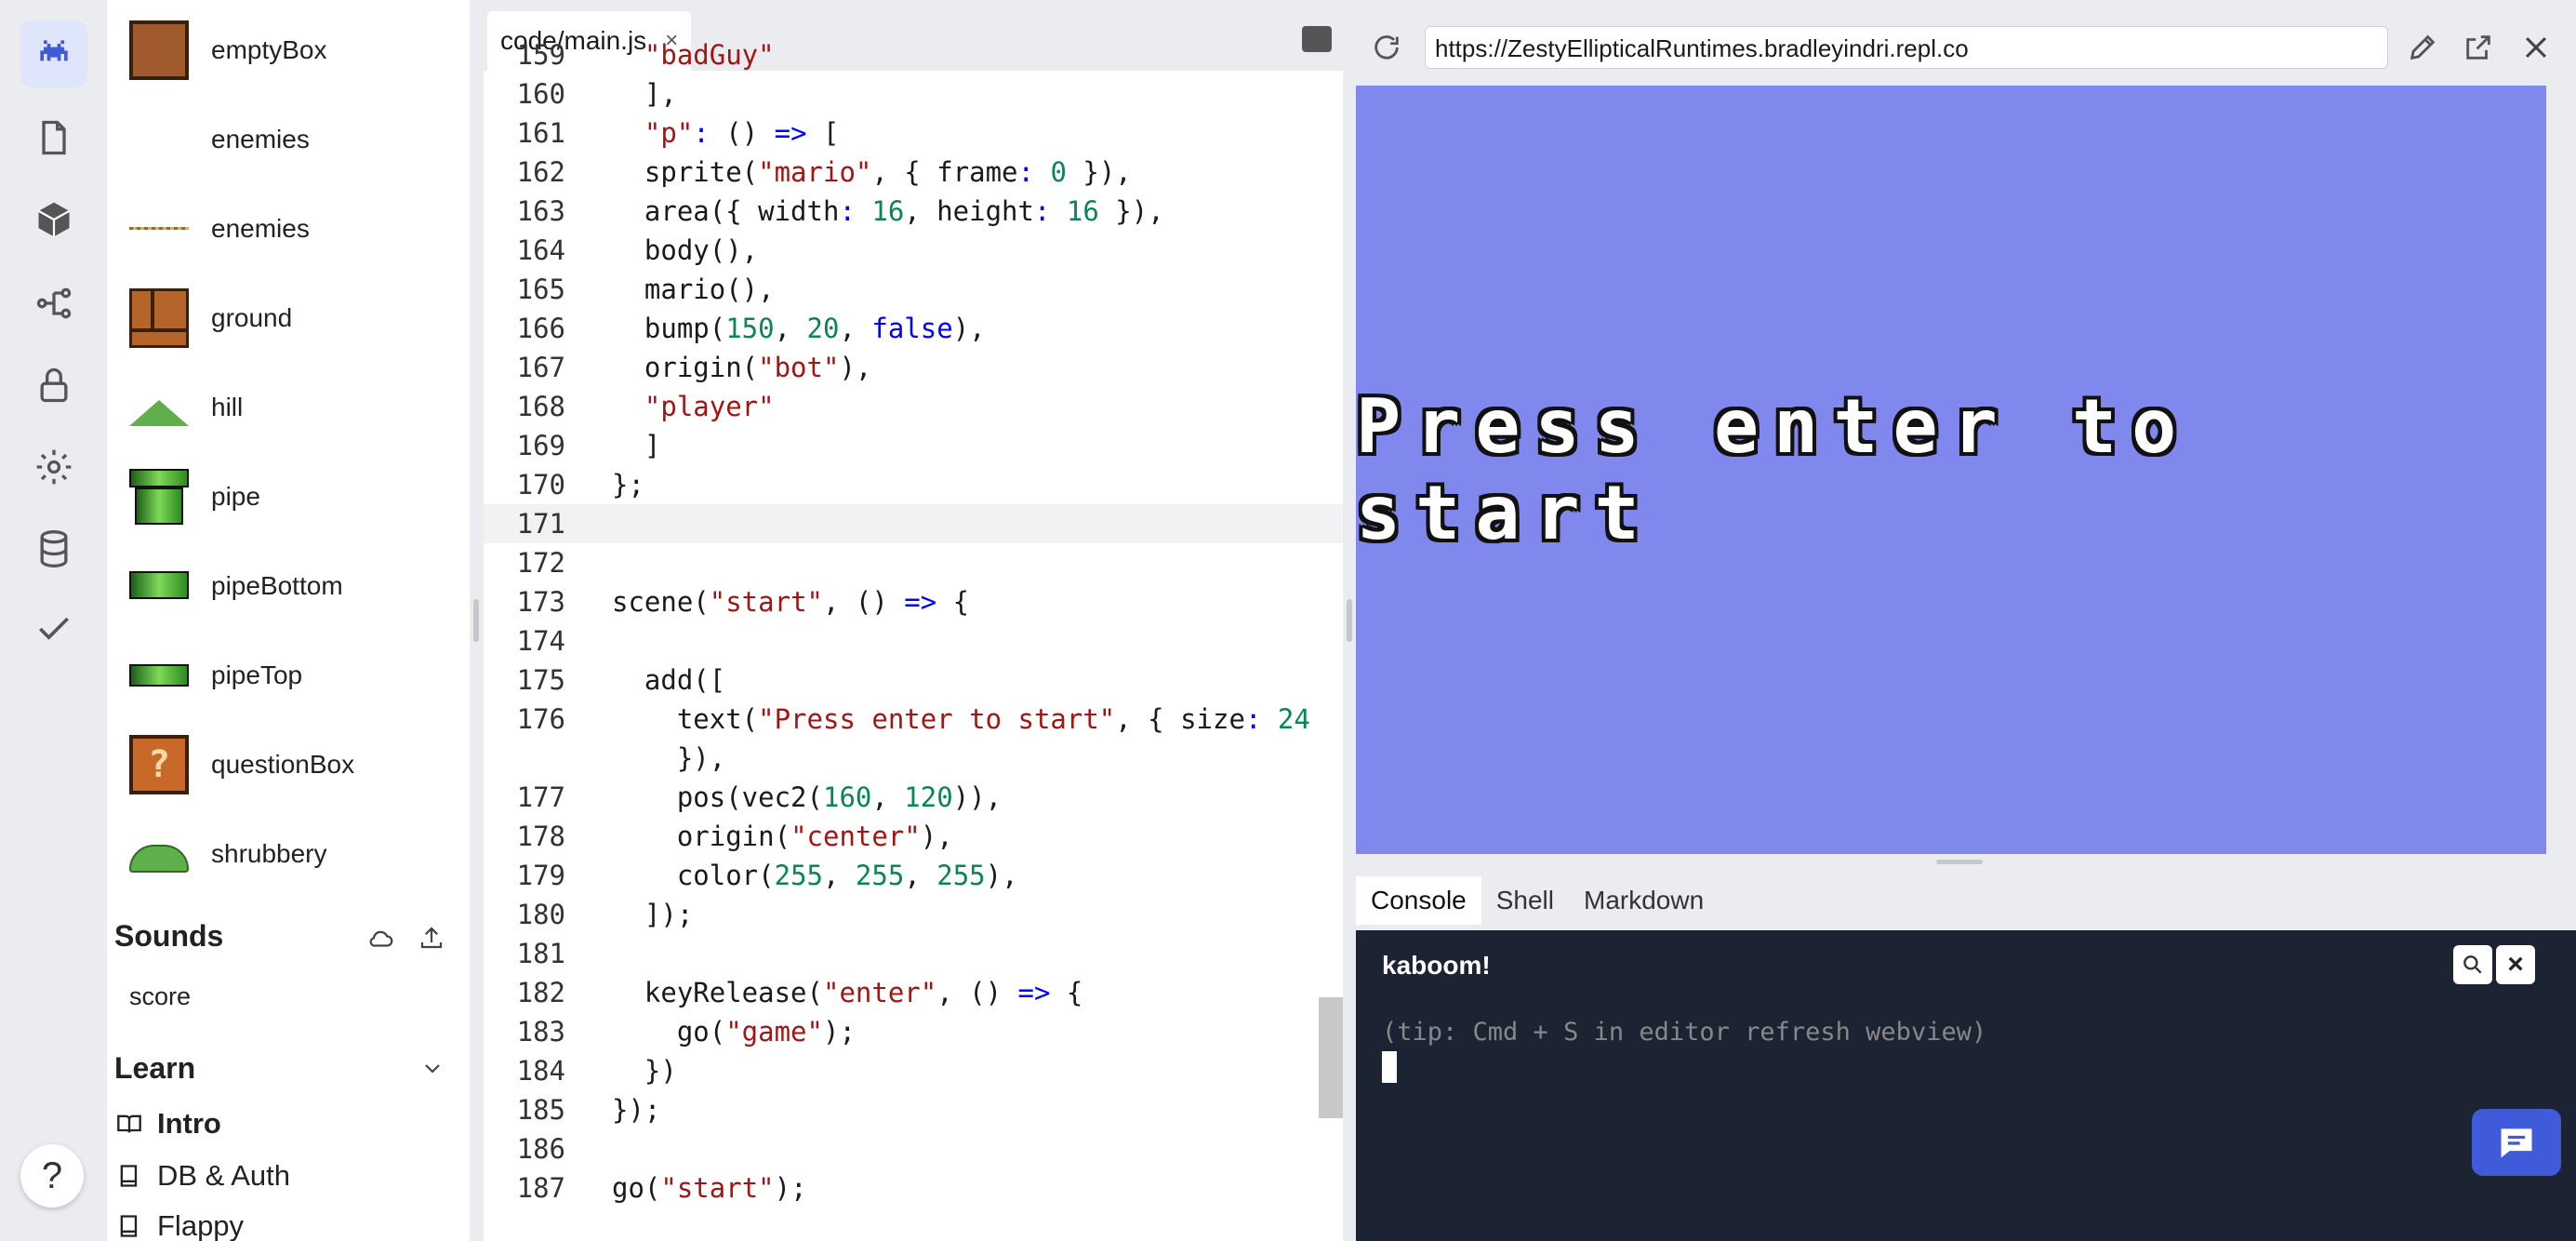 The image size is (2576, 1241). What do you see at coordinates (540, 680) in the screenshot?
I see `line-number: 175` at bounding box center [540, 680].